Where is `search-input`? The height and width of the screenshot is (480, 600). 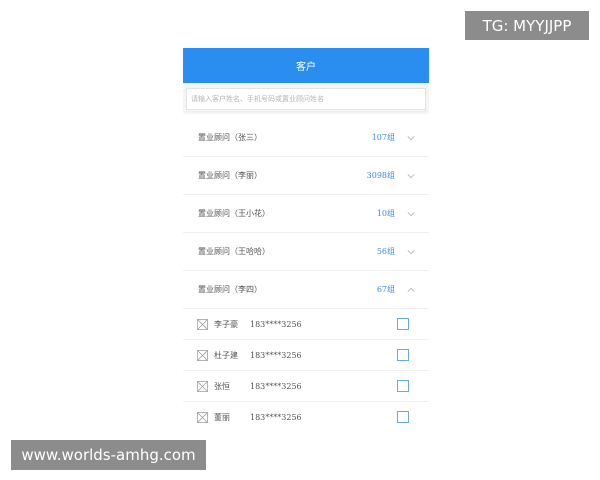 search-input is located at coordinates (306, 99).